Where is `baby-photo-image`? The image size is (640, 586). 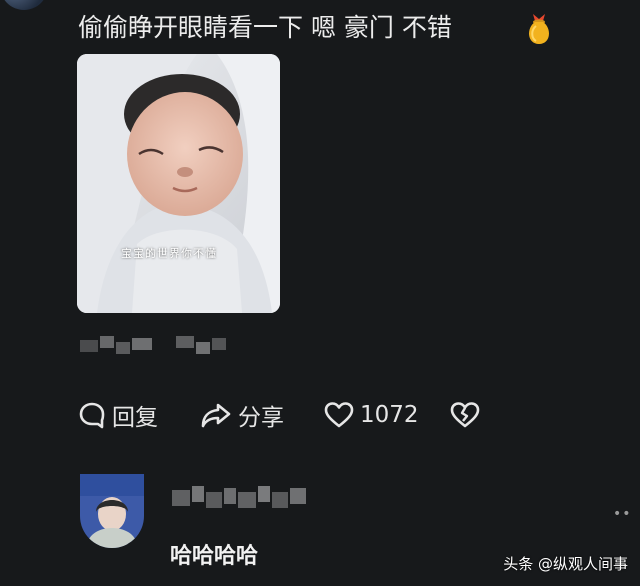 baby-photo-image is located at coordinates (178, 183).